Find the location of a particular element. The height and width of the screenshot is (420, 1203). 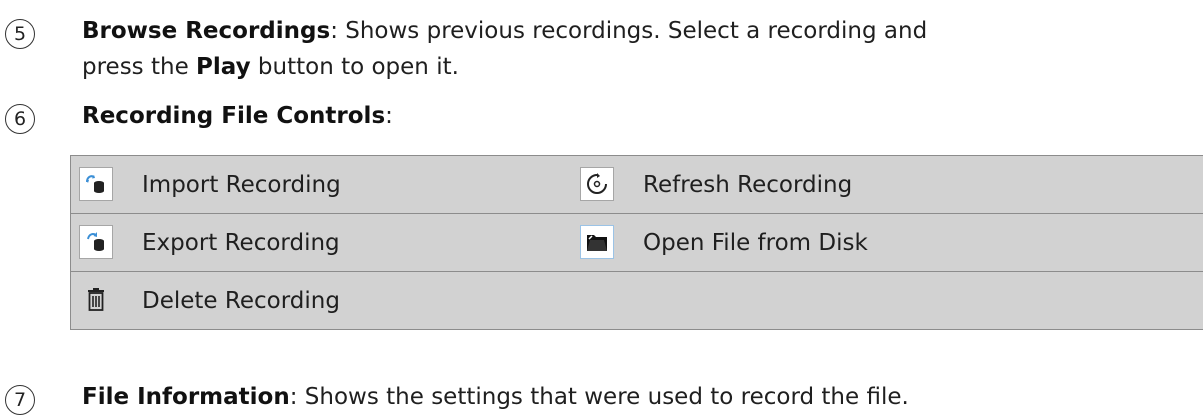

step-6-title: Recording File Controls is located at coordinates (234, 116).